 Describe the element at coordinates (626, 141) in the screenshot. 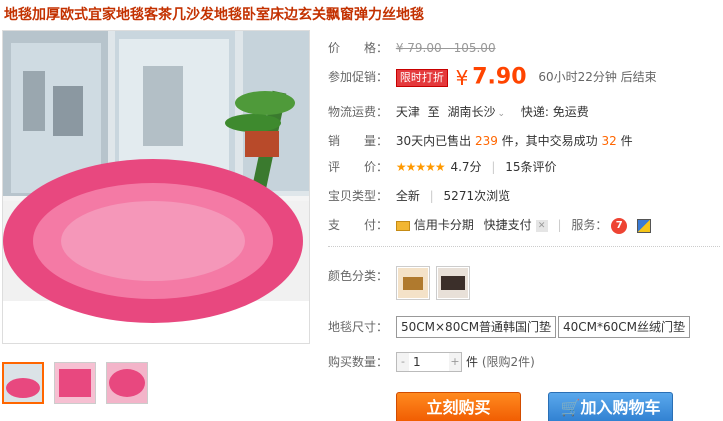

I see `sales-suffix: 件` at that location.